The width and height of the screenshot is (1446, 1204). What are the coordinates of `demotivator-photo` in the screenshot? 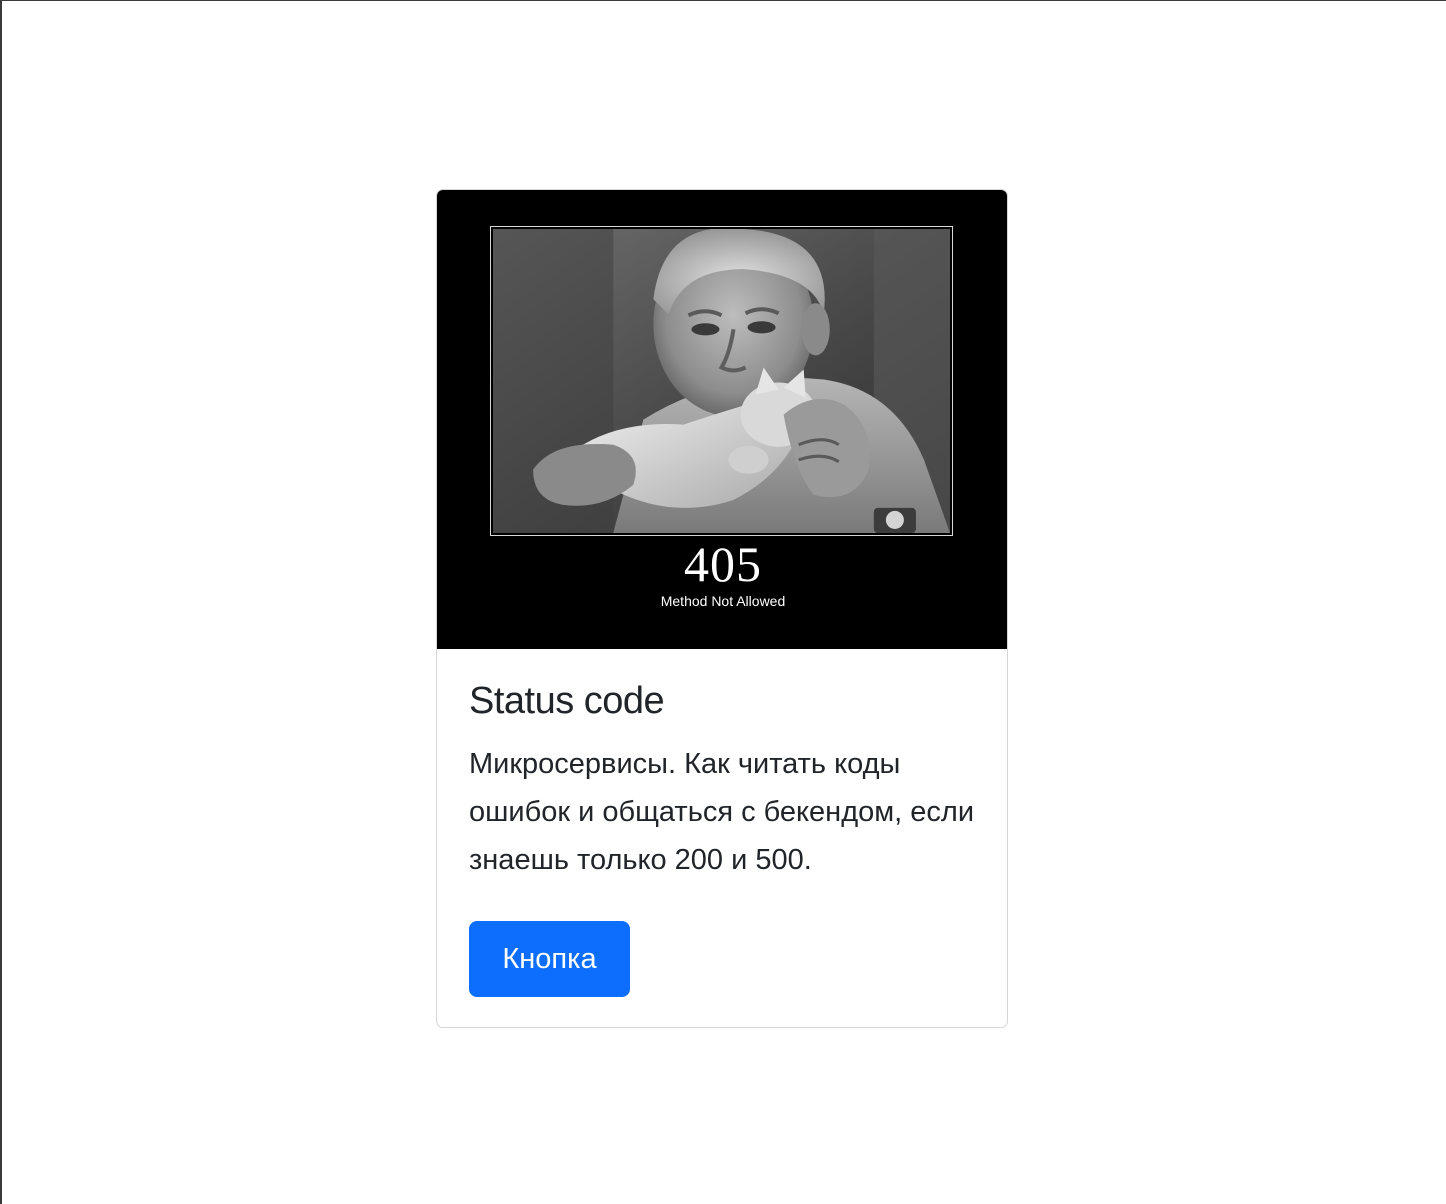 It's located at (721, 381).